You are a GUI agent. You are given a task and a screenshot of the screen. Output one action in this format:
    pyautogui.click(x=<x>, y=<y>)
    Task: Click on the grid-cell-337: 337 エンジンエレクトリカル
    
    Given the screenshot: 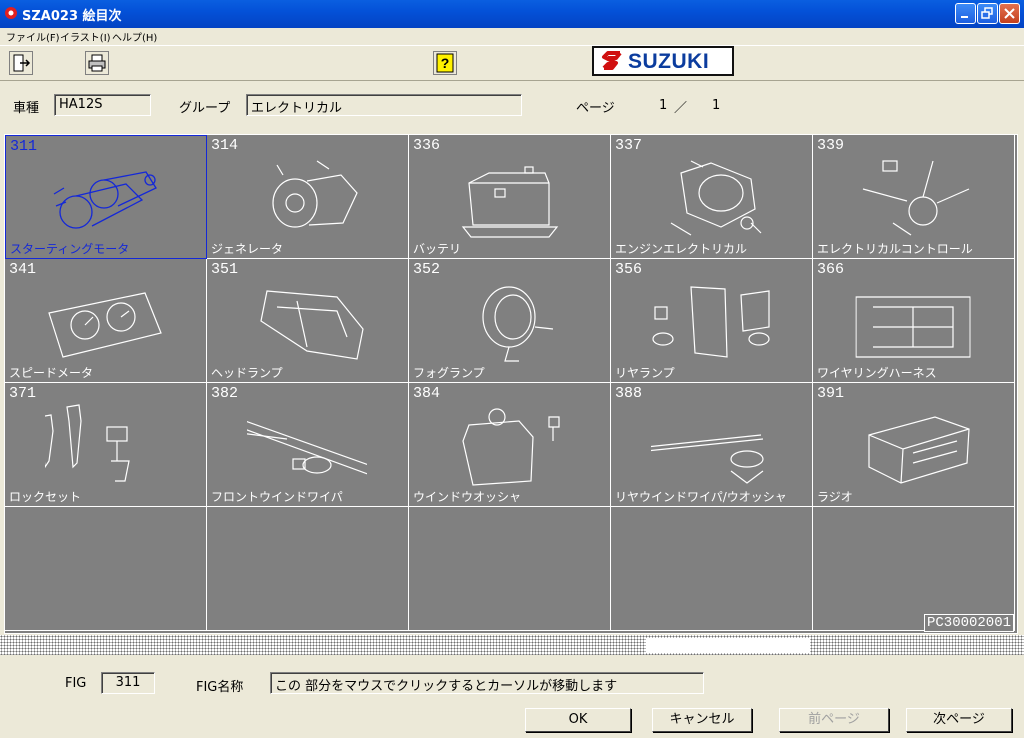 What is the action you would take?
    pyautogui.click(x=712, y=197)
    